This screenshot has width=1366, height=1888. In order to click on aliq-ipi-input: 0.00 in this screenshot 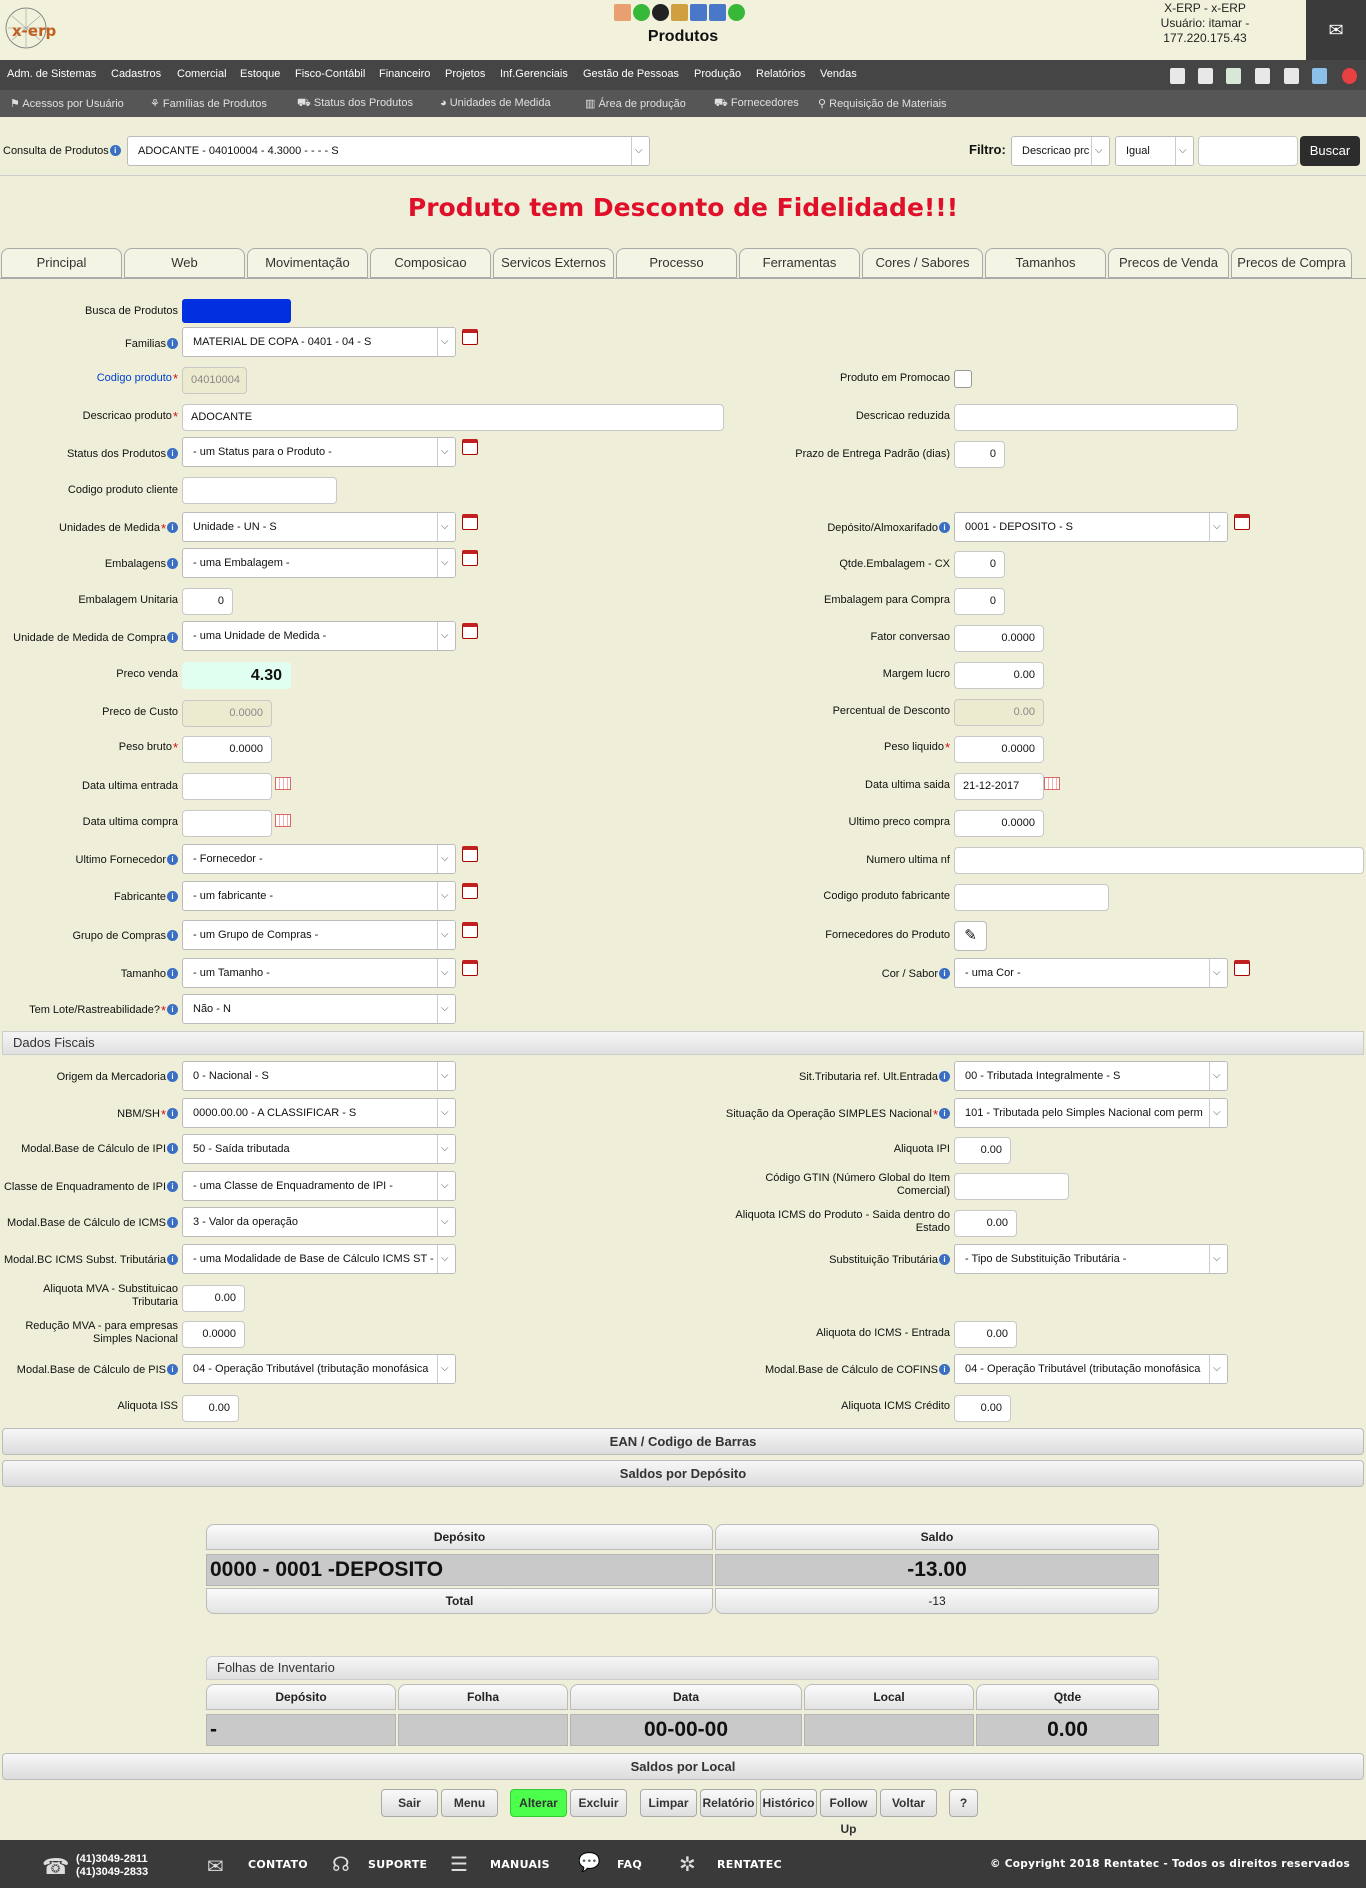, I will do `click(982, 1150)`.